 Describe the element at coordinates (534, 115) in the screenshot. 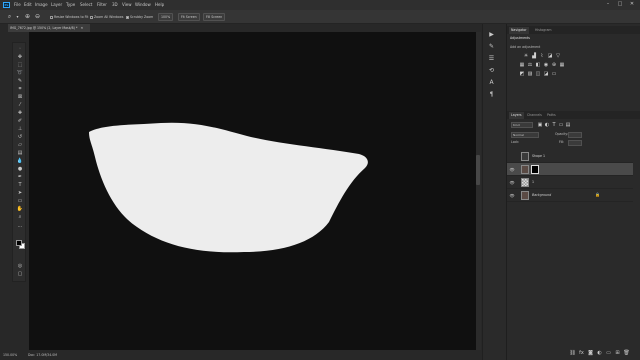

I see `tab-channels: Channels` at that location.